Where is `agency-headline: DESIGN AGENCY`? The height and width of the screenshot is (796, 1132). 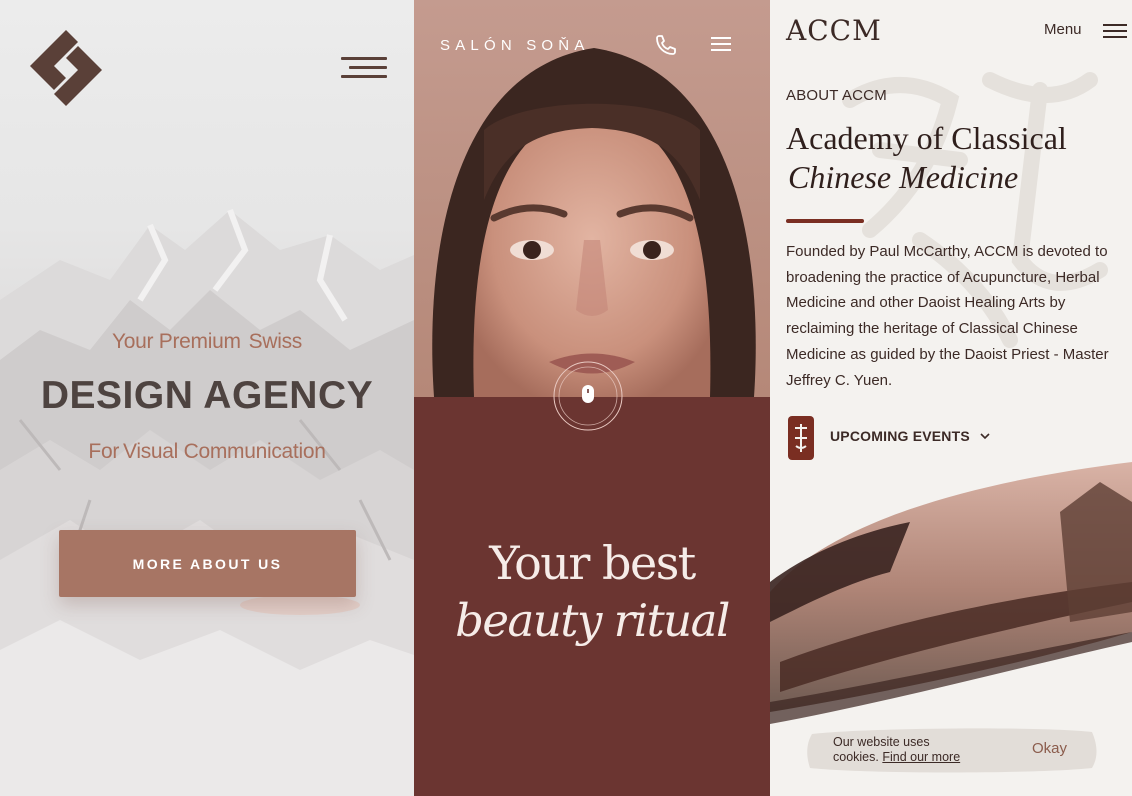
agency-headline: DESIGN AGENCY is located at coordinates (207, 395).